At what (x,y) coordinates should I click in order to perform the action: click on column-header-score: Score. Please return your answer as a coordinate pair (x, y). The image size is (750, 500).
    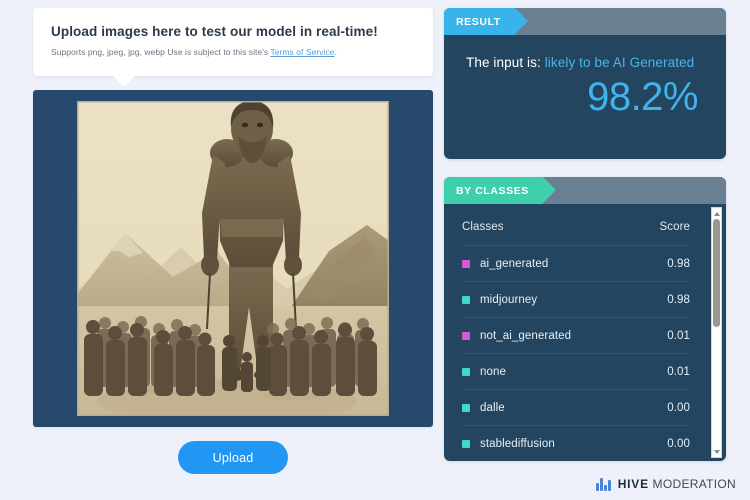
    Looking at the image, I should click on (674, 226).